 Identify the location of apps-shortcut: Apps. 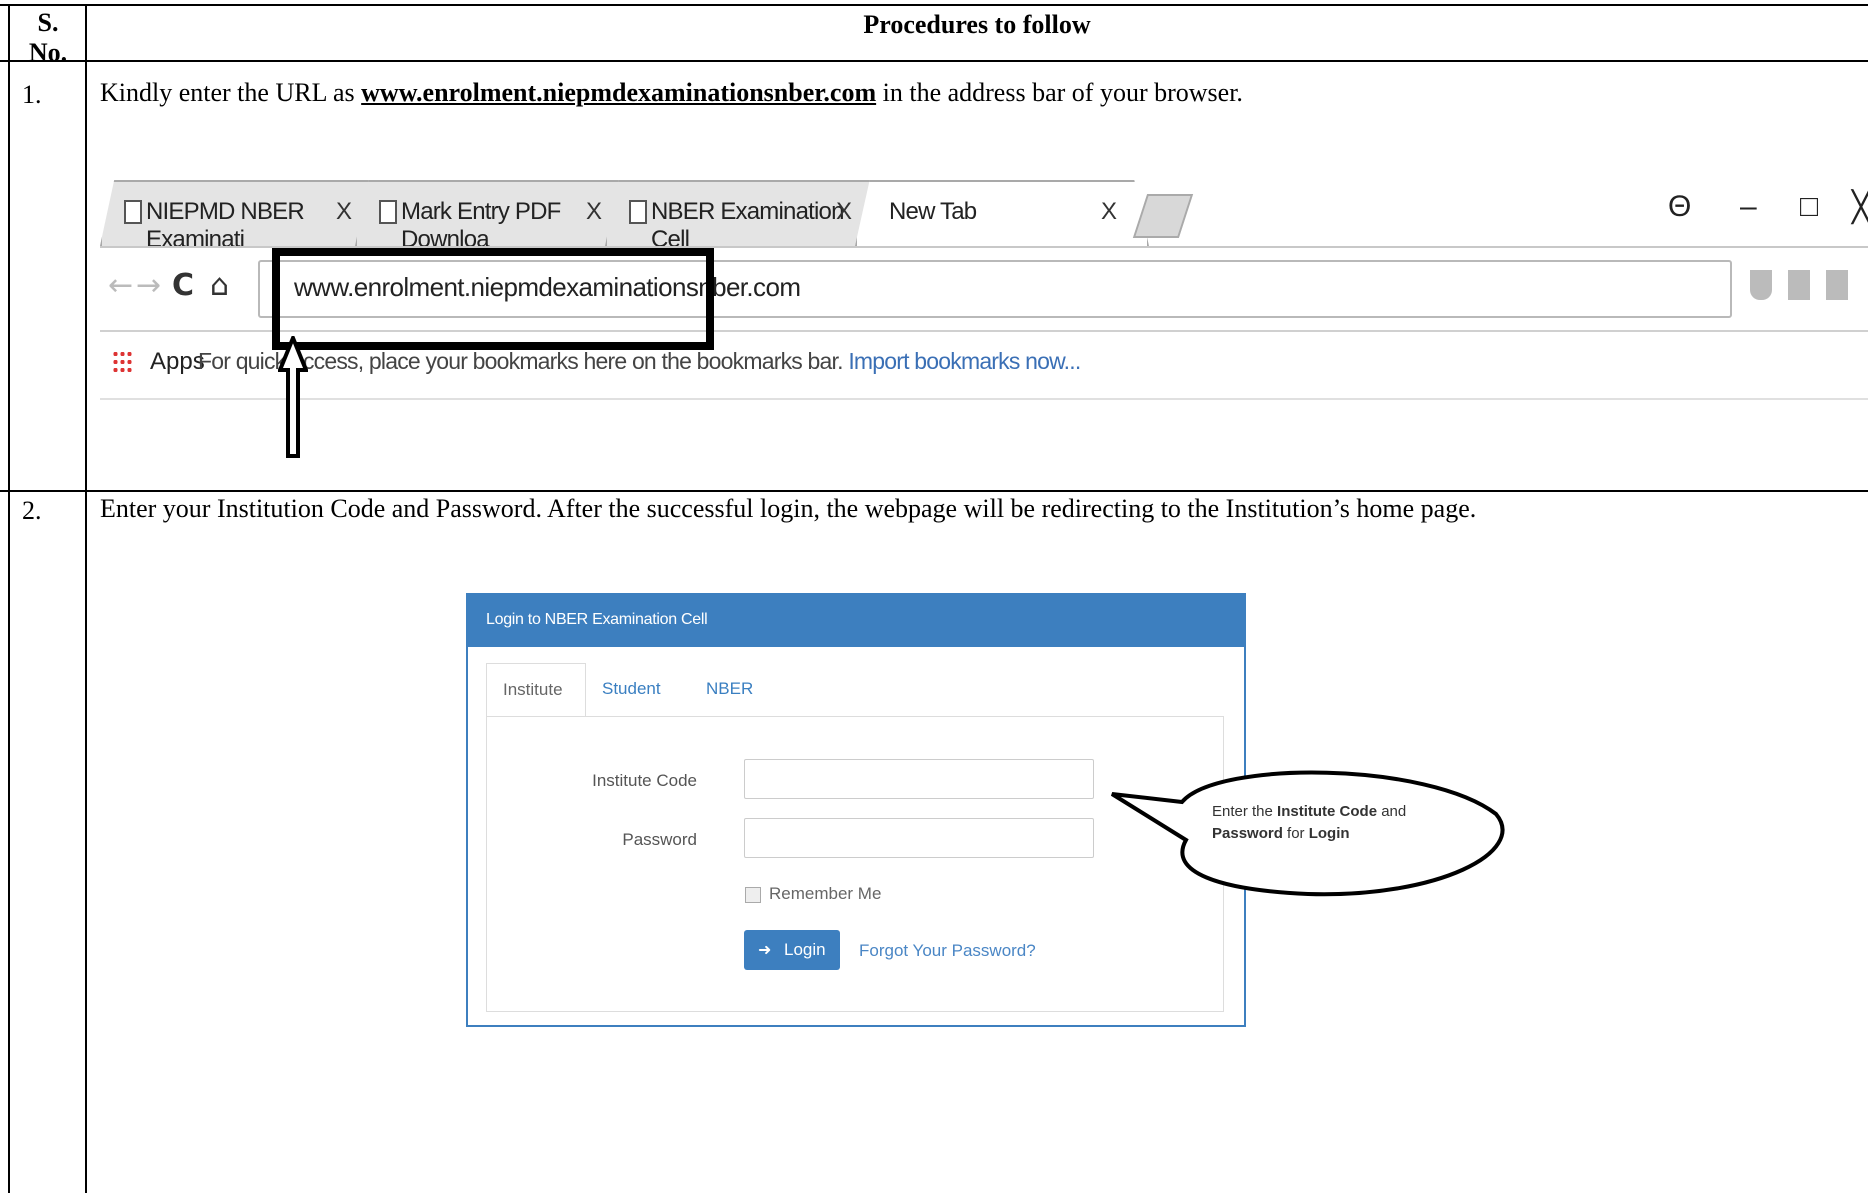
(177, 362).